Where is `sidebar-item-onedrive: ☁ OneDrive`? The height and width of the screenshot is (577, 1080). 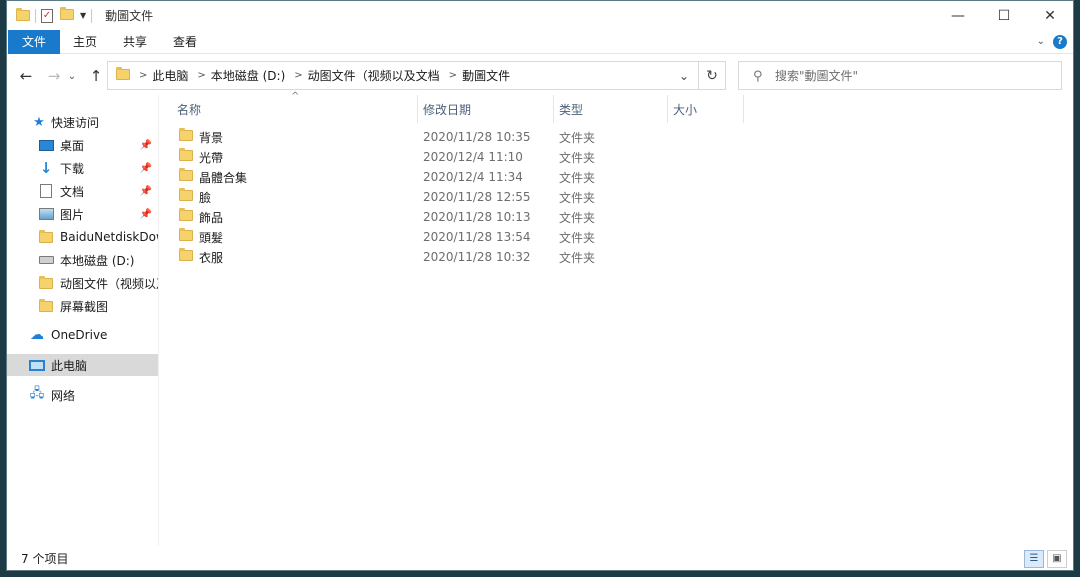 sidebar-item-onedrive: ☁ OneDrive is located at coordinates (82, 335).